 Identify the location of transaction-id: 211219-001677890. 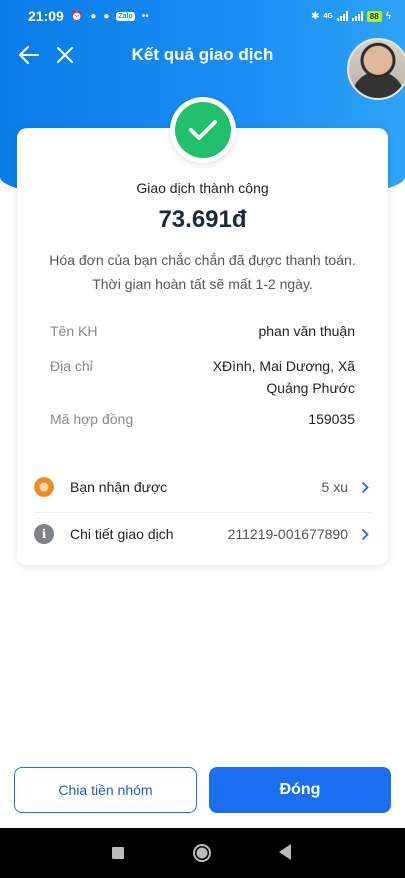
(287, 534).